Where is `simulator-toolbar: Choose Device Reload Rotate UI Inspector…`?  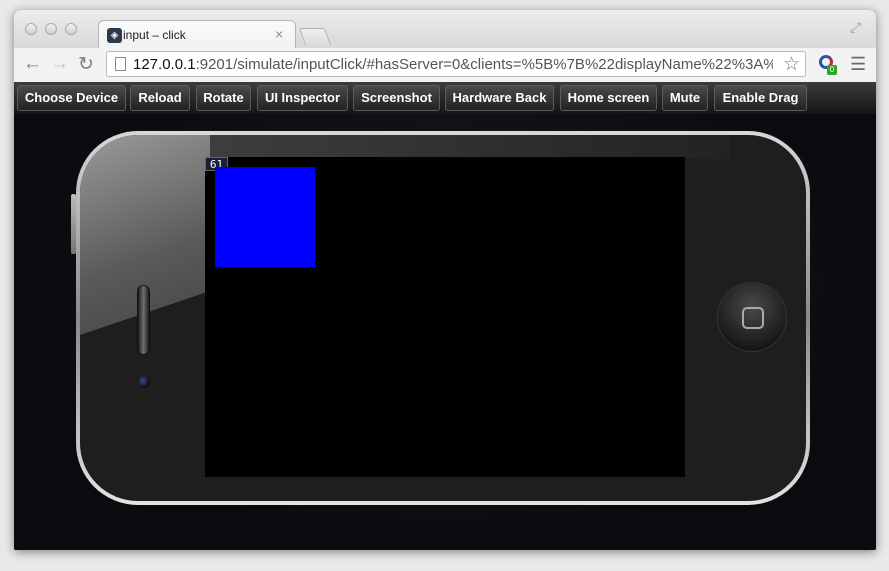 simulator-toolbar: Choose Device Reload Rotate UI Inspector… is located at coordinates (445, 98).